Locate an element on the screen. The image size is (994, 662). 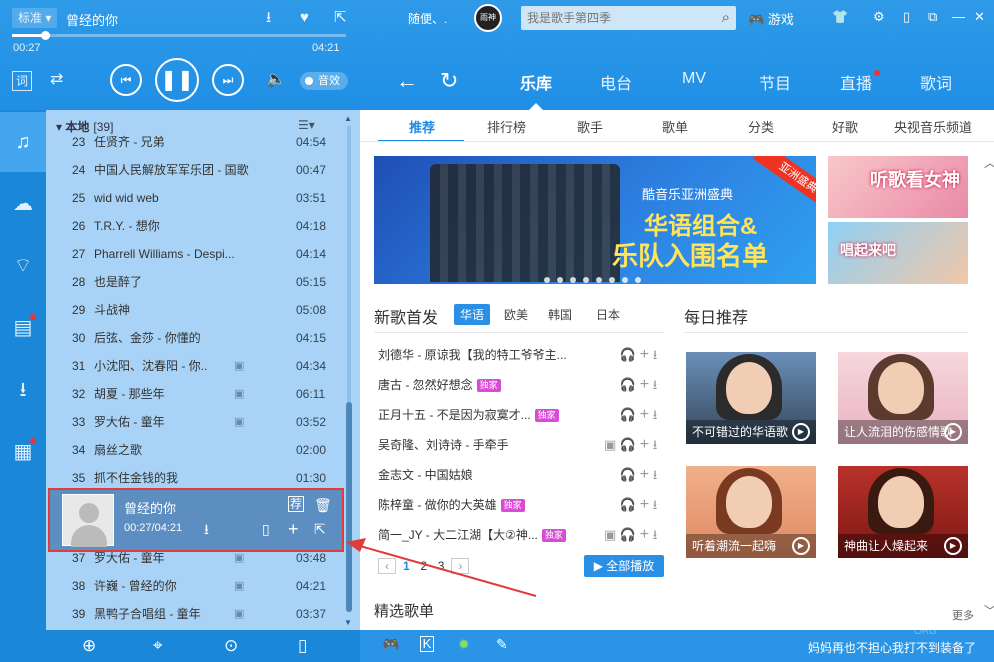
play-all-button: ▶ 全部播放 is located at coordinates (624, 566).